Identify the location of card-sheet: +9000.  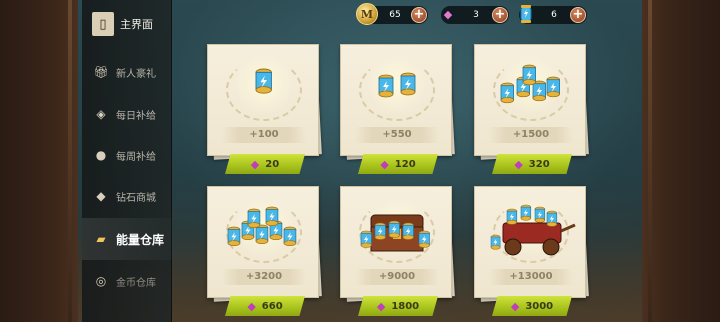
(396, 242).